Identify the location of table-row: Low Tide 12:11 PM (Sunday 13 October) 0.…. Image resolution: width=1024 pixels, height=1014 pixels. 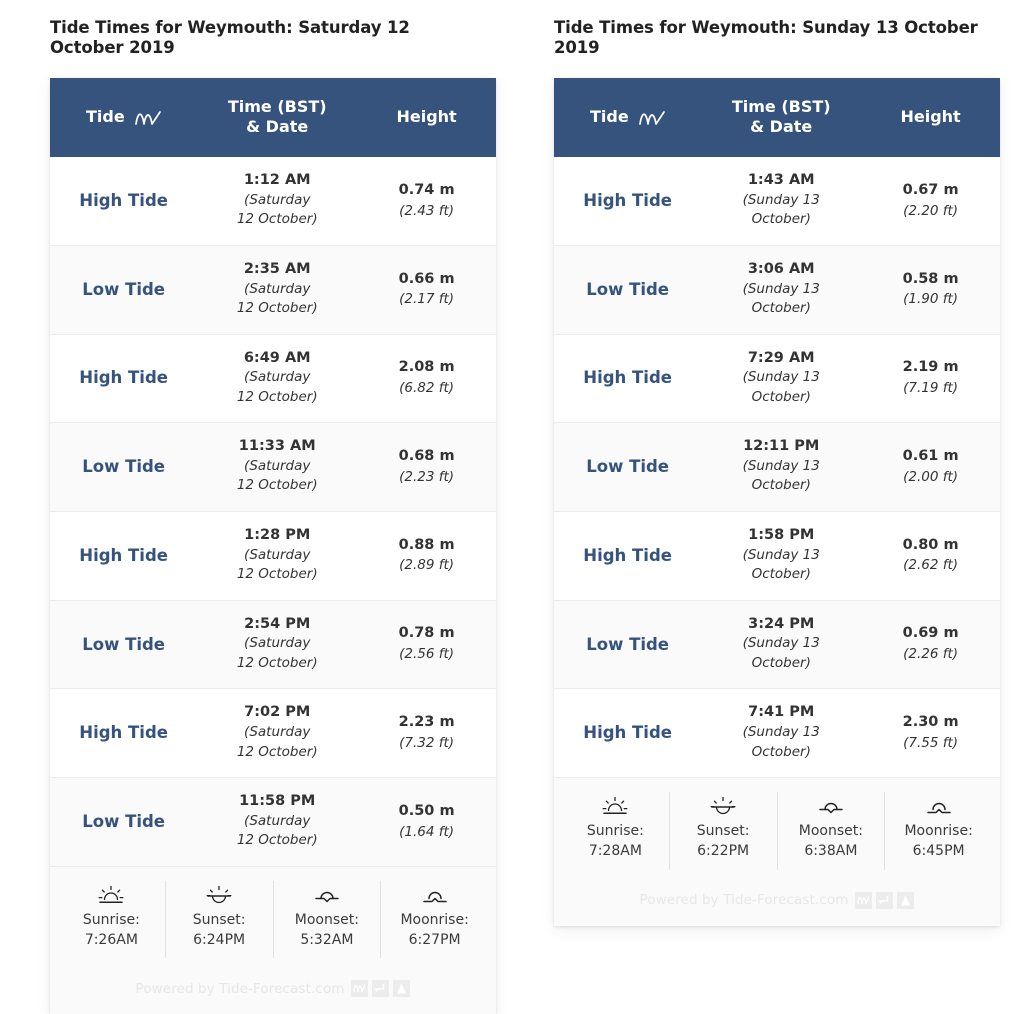
(777, 467).